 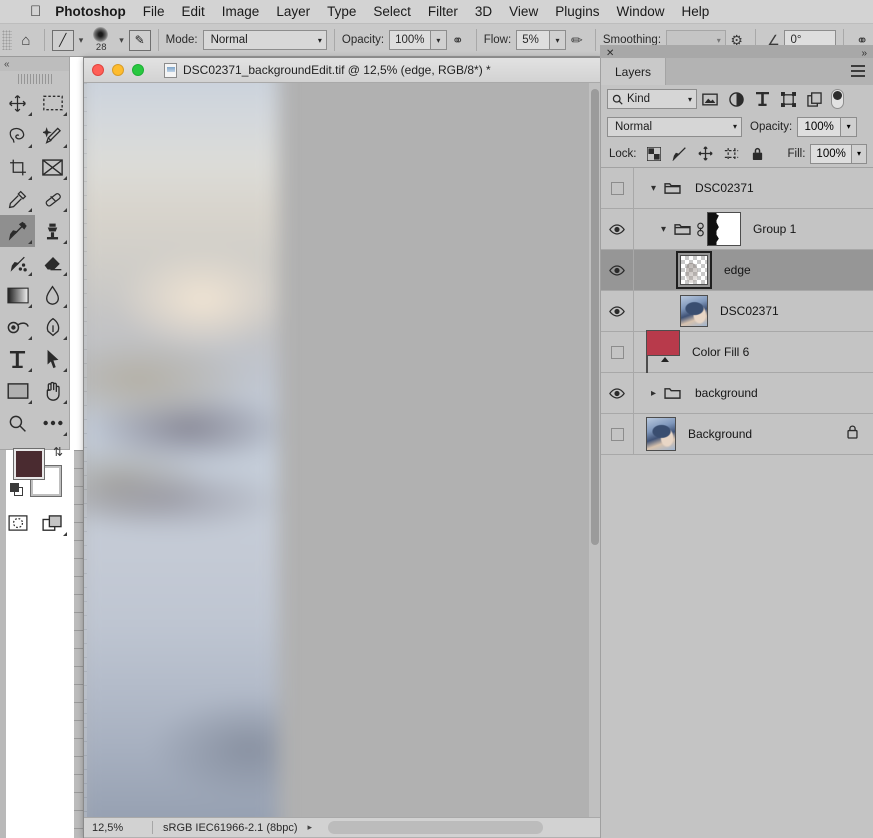 I want to click on eraser-tool, so click(x=52, y=263).